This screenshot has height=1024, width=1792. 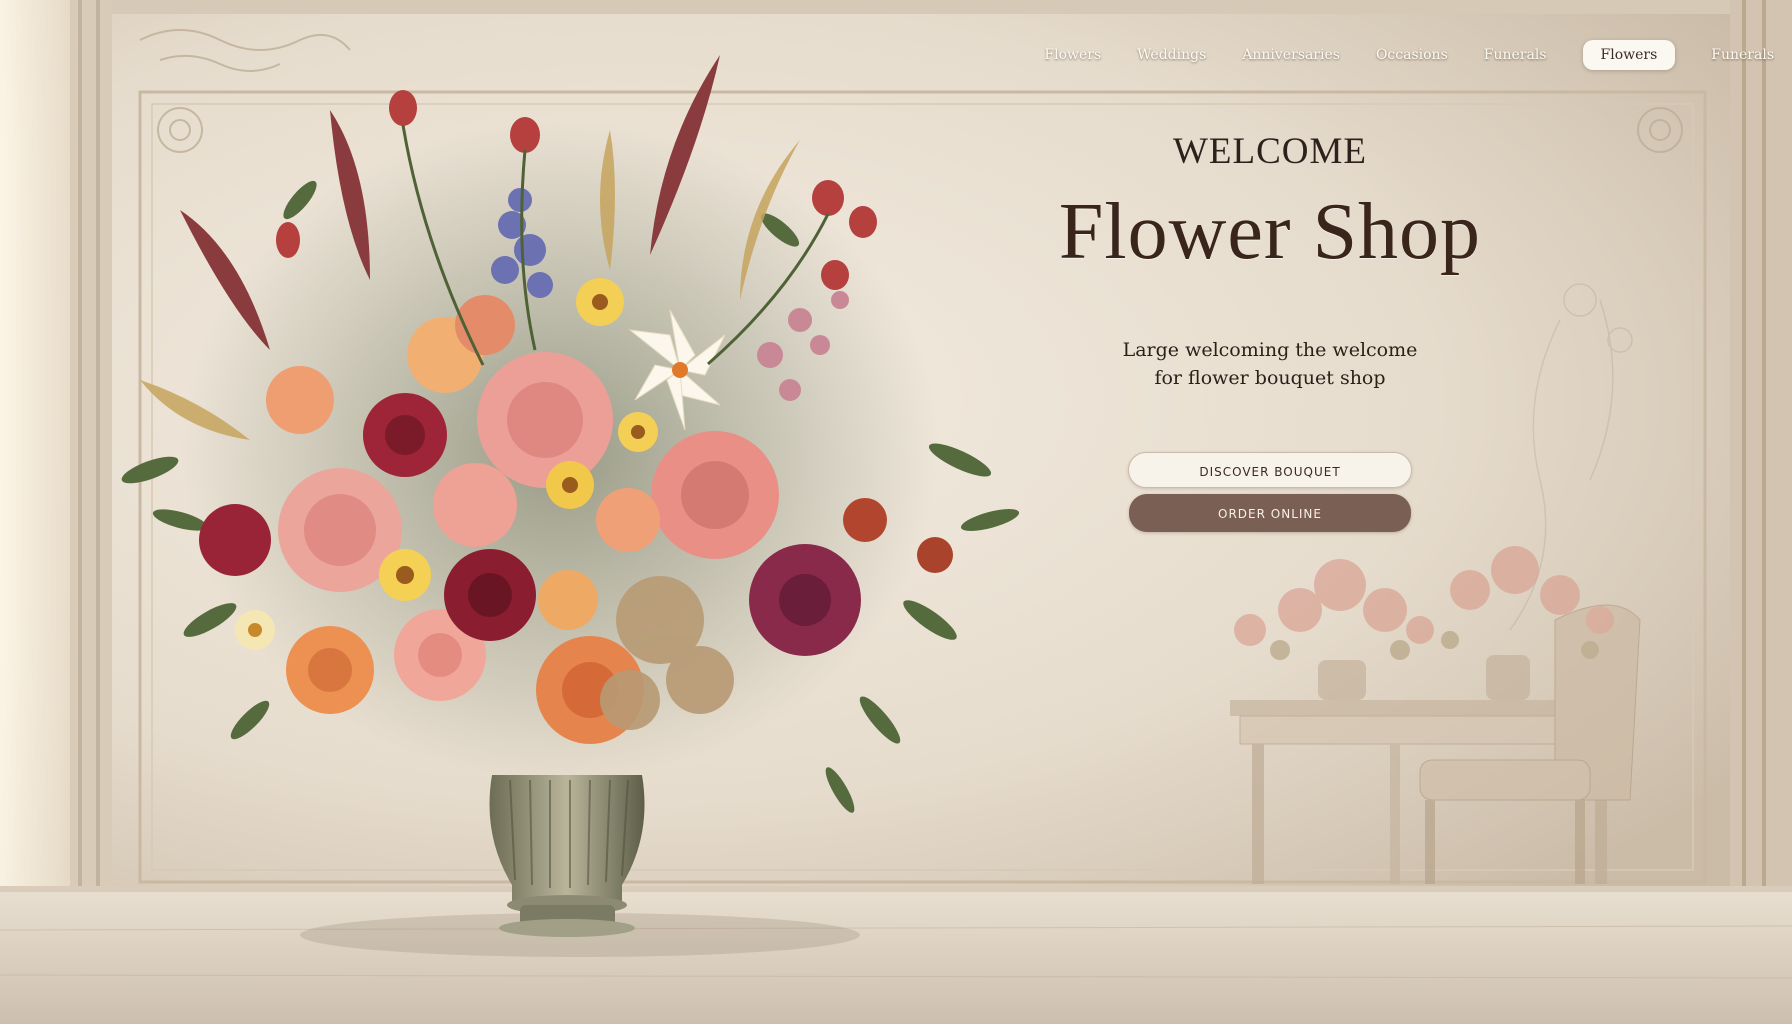 What do you see at coordinates (1742, 55) in the screenshot?
I see `nav-item-funerals-2: Funerals` at bounding box center [1742, 55].